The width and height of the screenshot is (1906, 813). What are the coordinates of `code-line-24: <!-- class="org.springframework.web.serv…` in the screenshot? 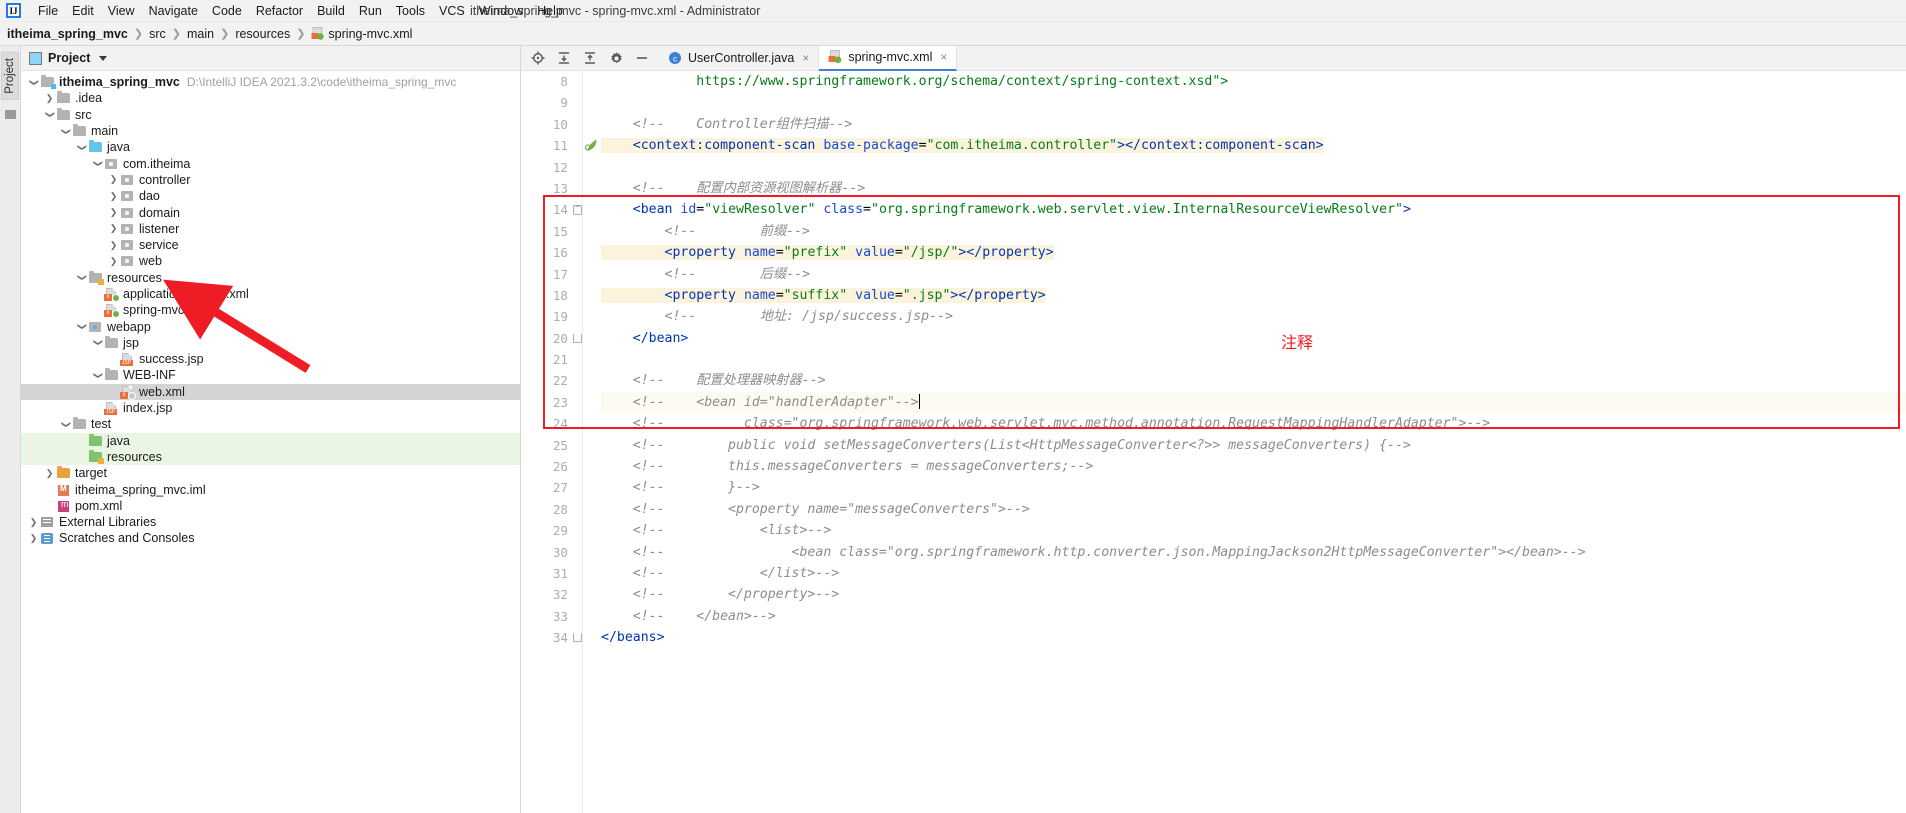 It's located at (1253, 423).